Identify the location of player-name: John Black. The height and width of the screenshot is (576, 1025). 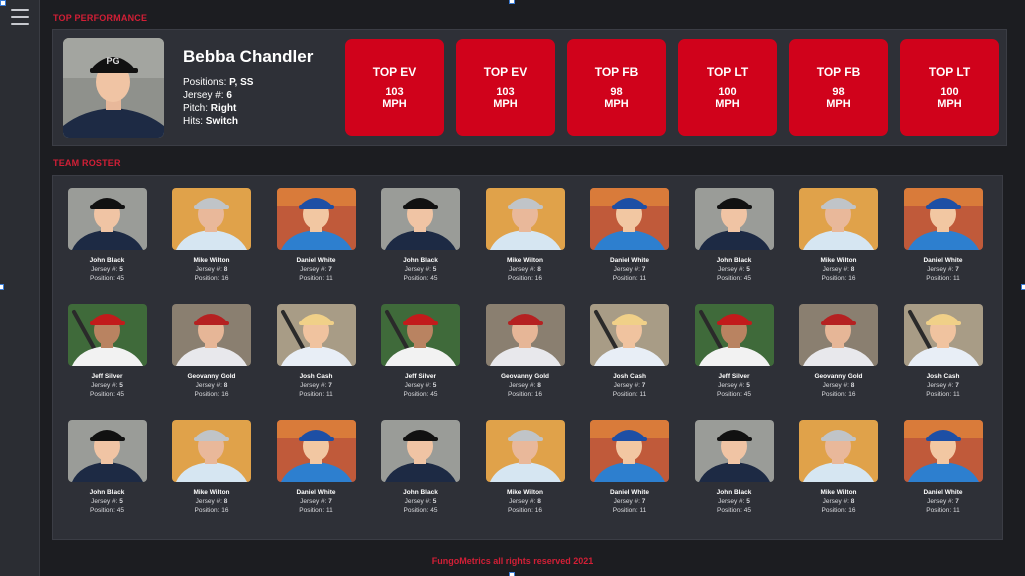
(734, 260).